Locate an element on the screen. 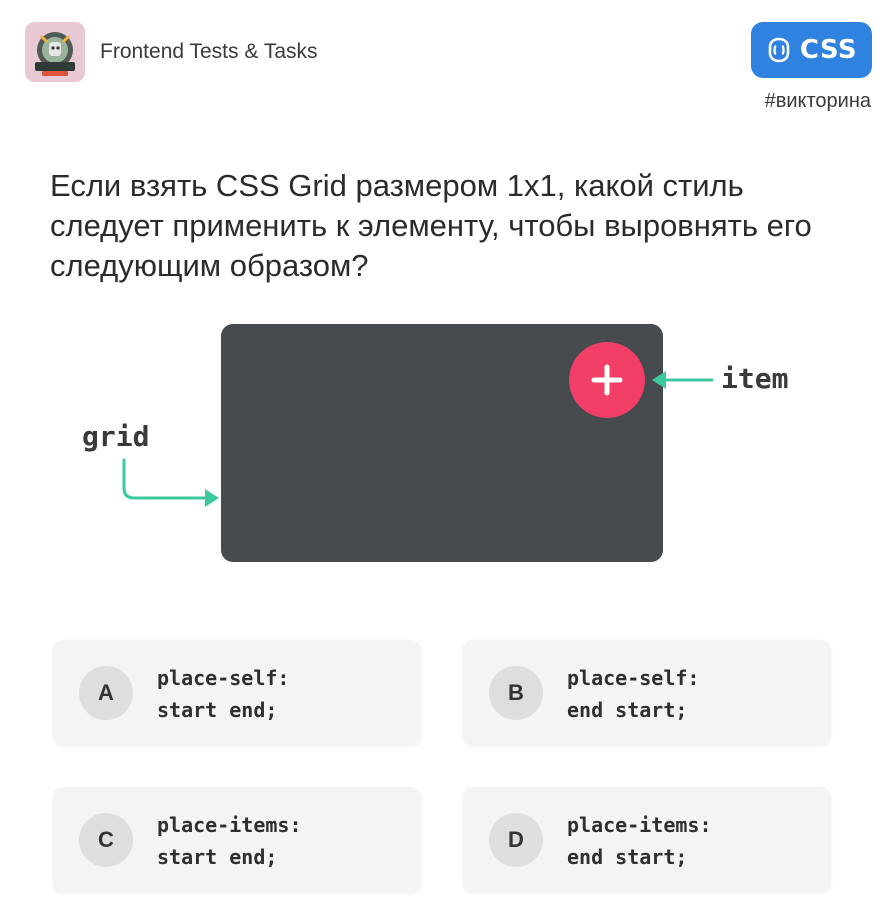  item-label: item is located at coordinates (755, 378).